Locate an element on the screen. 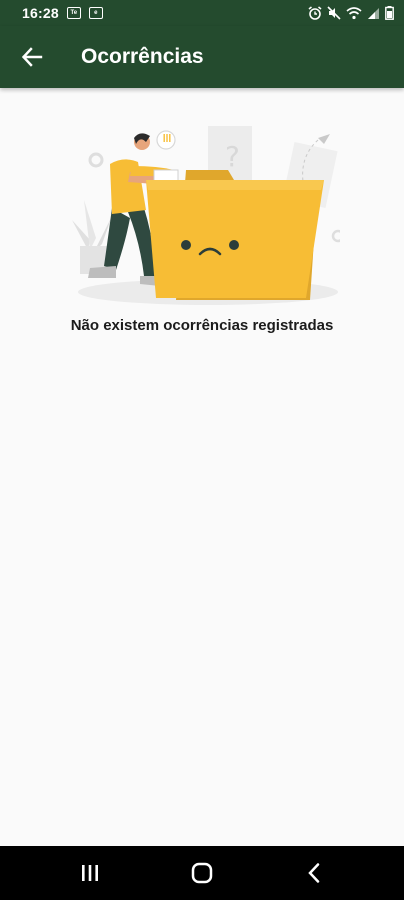  arrow-left-icon is located at coordinates (32, 57).